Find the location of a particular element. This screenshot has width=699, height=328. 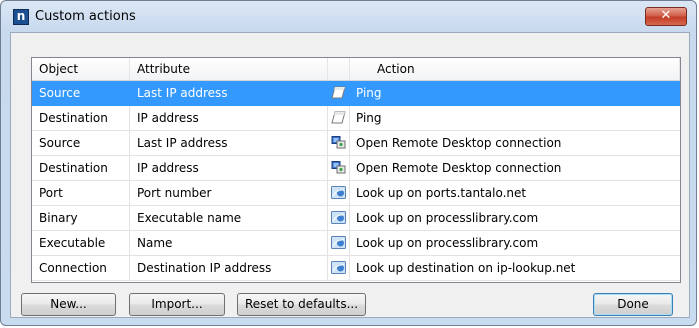

table-row: Destination IP address Ping is located at coordinates (356, 118).